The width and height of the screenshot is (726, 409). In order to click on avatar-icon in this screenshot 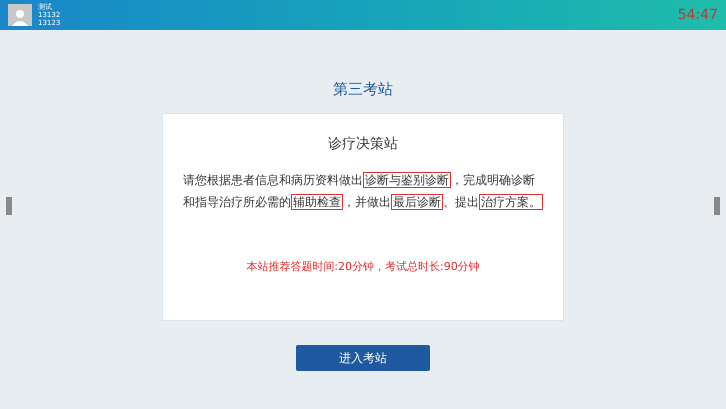, I will do `click(20, 15)`.